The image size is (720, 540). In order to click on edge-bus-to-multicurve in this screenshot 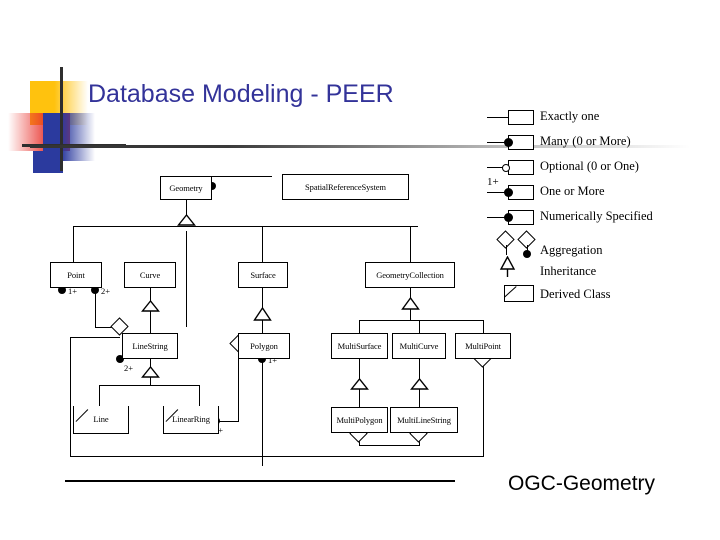, I will do `click(420, 326)`.